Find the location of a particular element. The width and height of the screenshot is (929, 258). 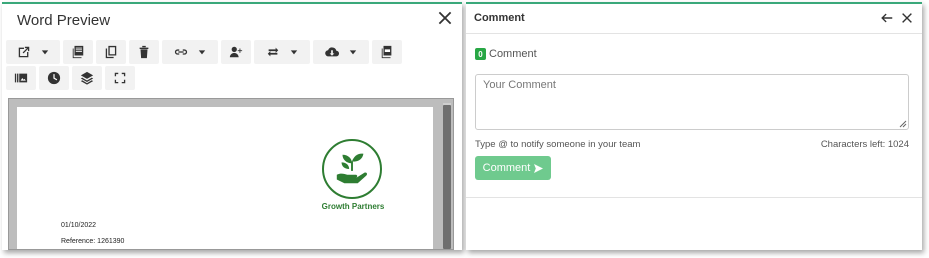

open-external-button is located at coordinates (33, 52).